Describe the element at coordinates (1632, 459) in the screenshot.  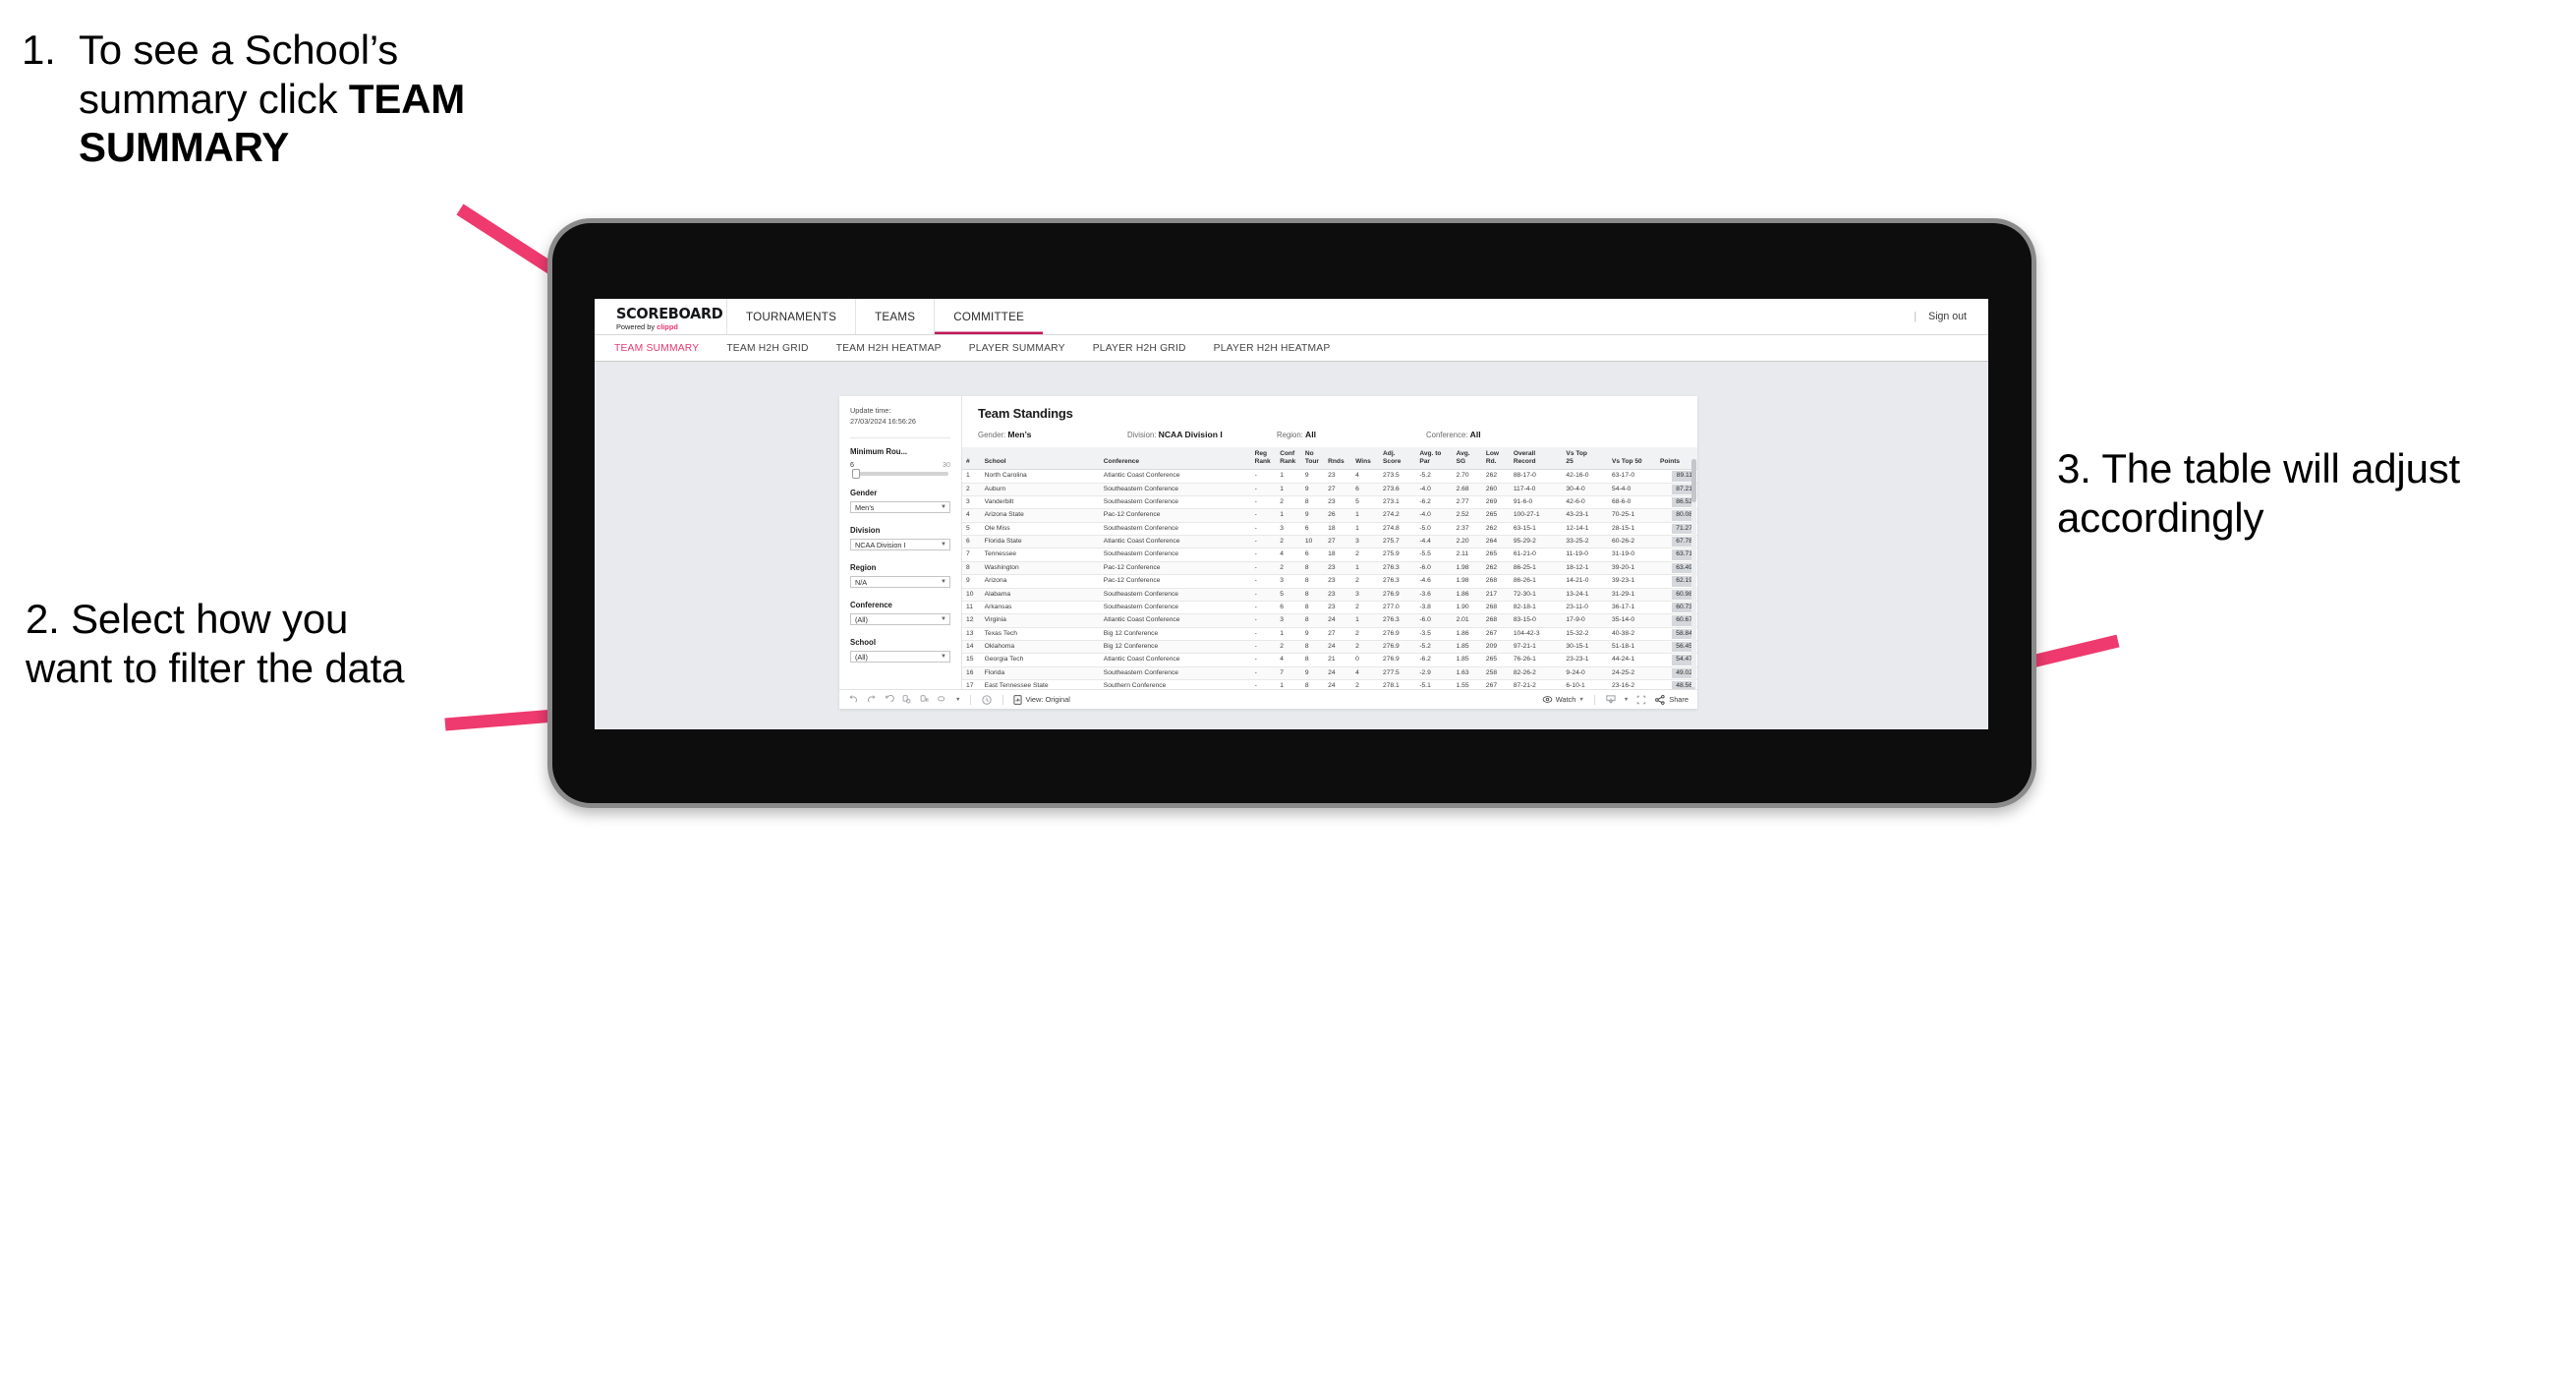
I see `column-header-vs-top-50: Vs Top 50` at that location.